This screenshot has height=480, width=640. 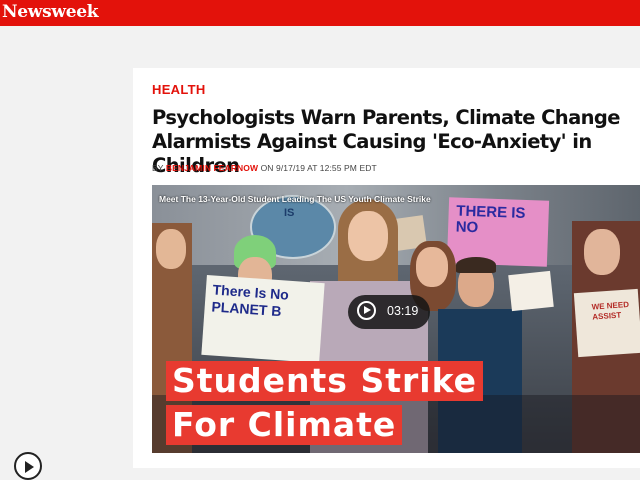 I want to click on newsweek-logo: Newsweek, so click(x=50, y=12).